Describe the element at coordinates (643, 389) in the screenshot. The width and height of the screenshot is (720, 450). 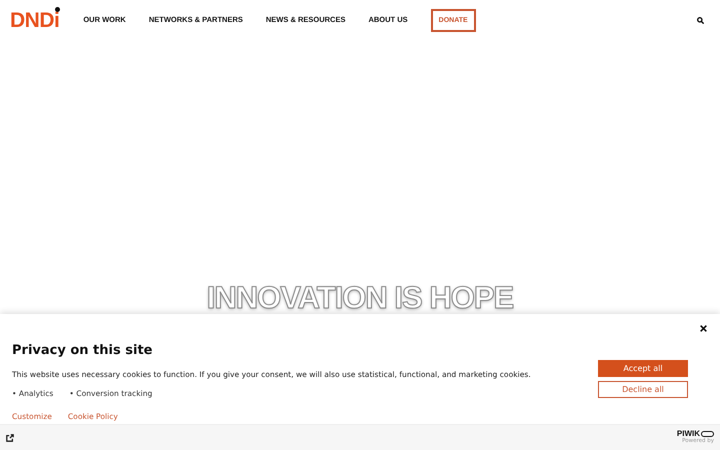
I see `decline-button: Decline all` at that location.